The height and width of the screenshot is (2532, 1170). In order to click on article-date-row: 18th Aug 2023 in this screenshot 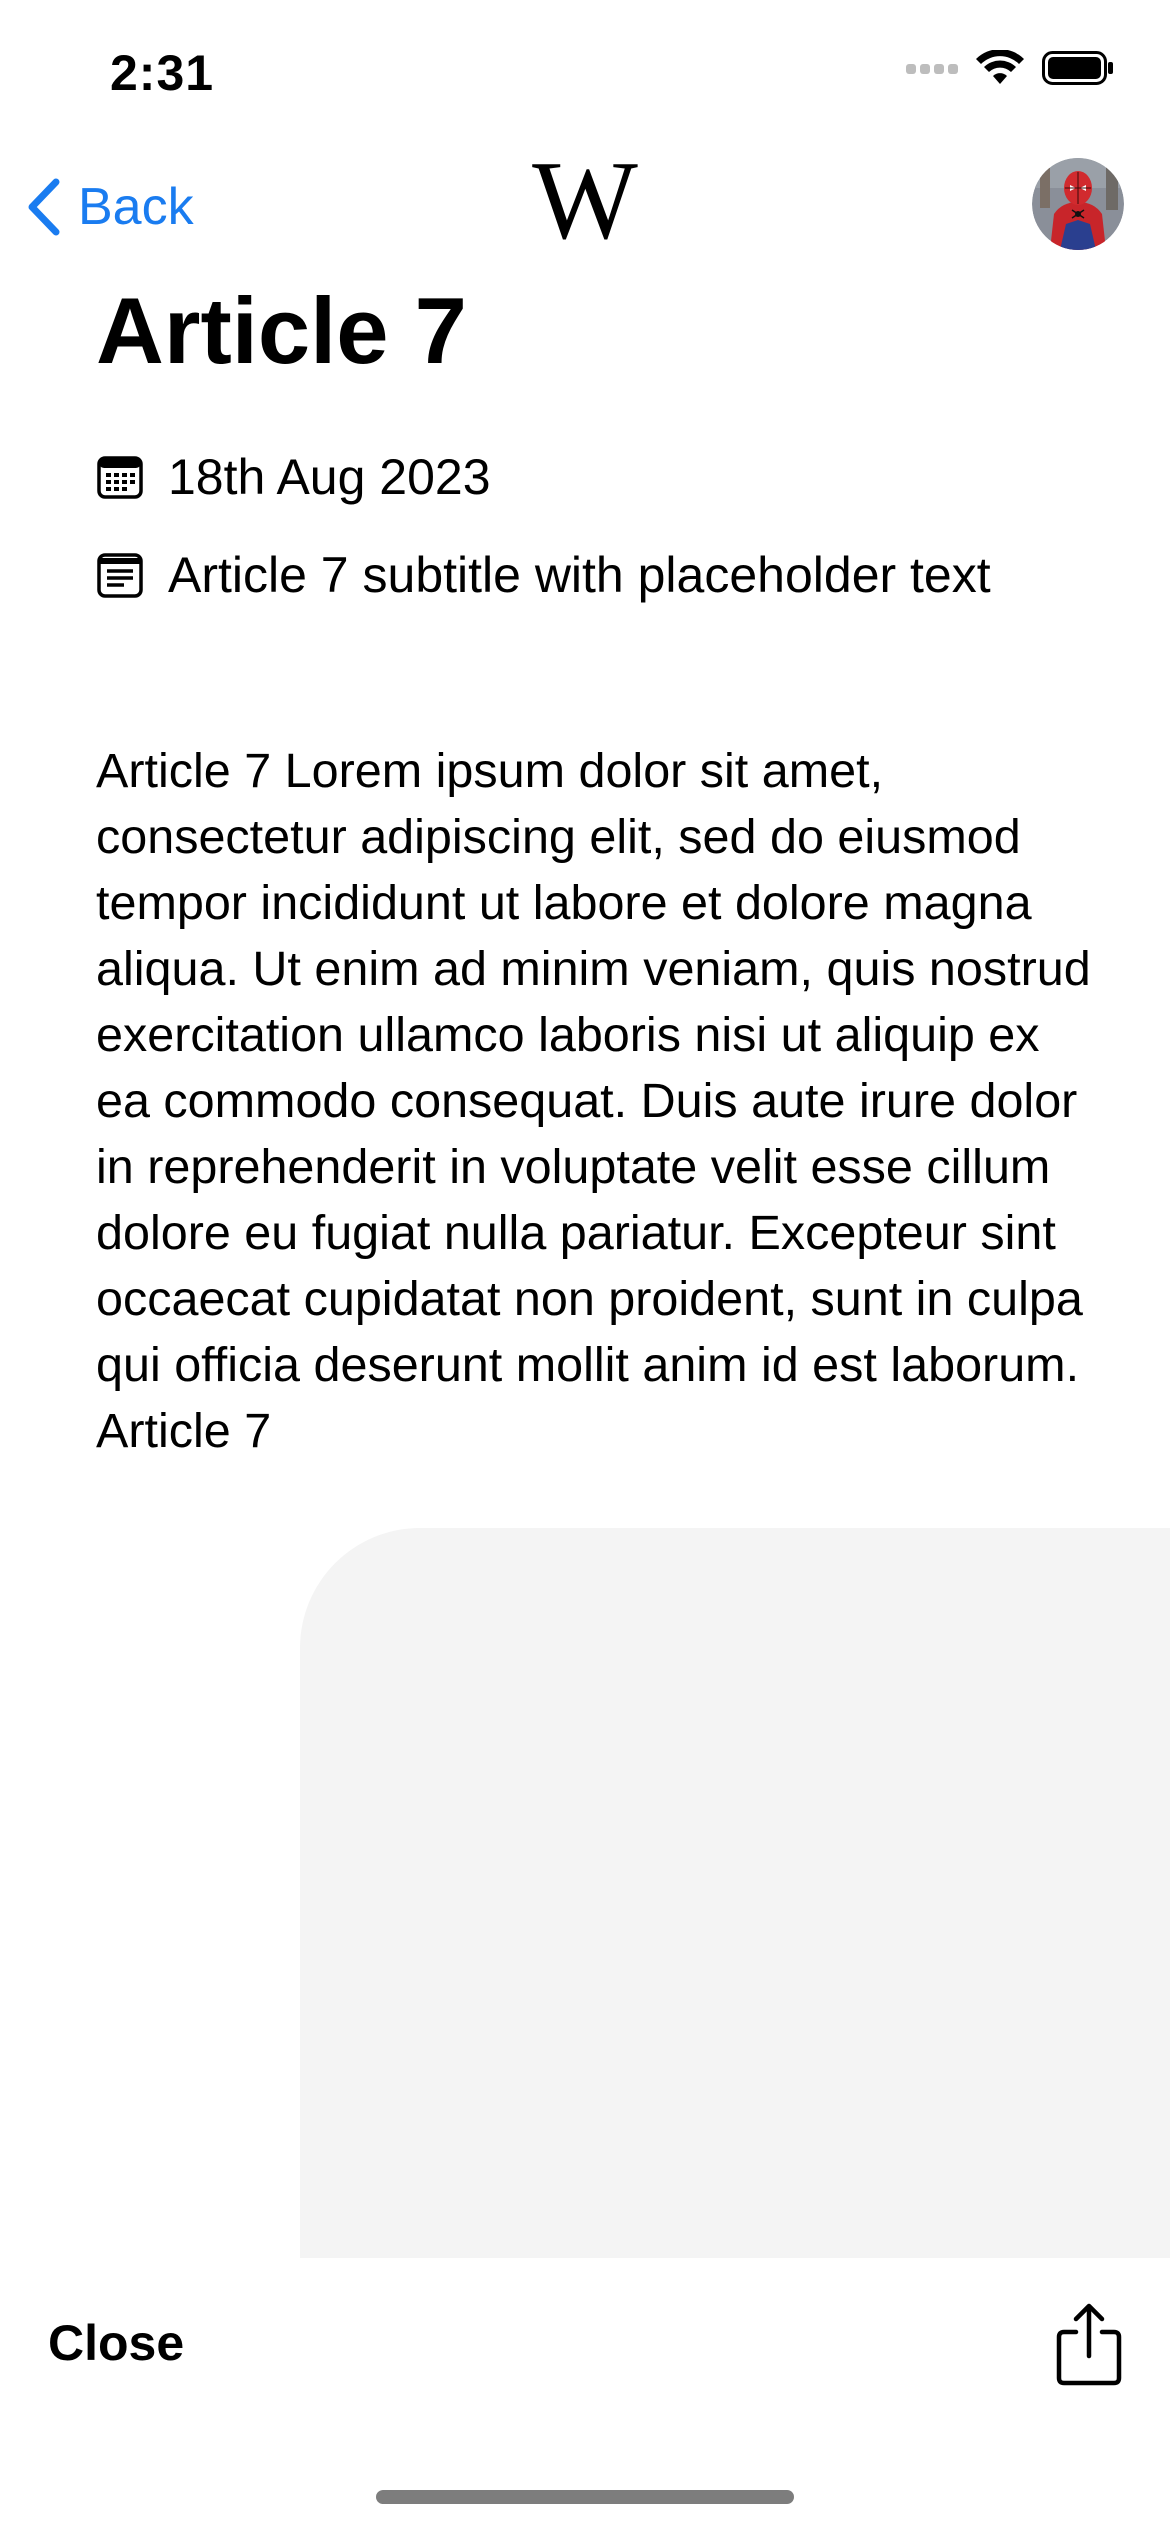, I will do `click(293, 477)`.